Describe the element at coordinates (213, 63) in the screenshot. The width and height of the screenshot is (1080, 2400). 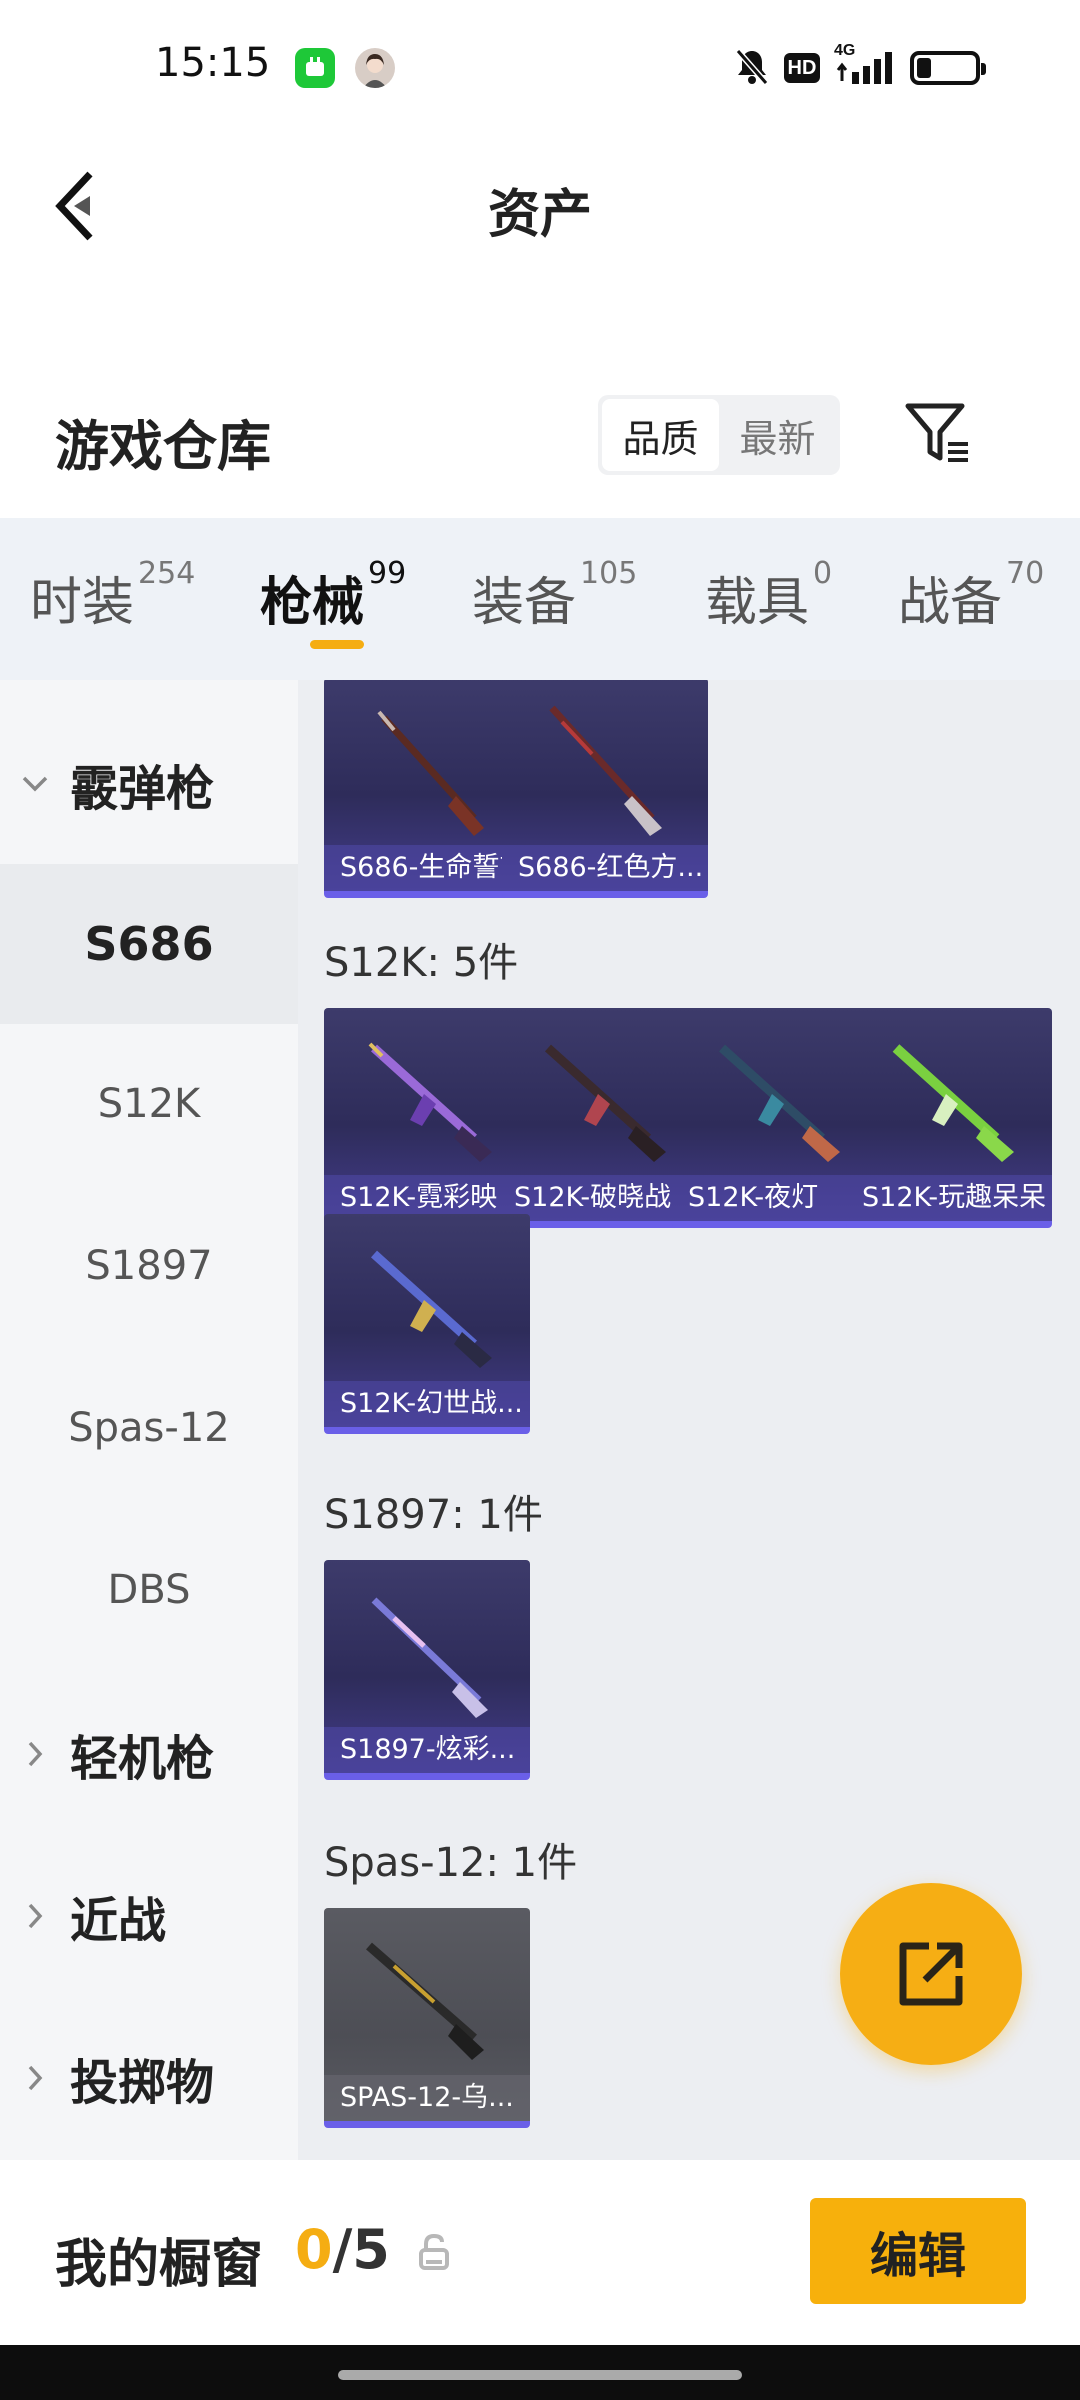
I see `status-time: 15:15` at that location.